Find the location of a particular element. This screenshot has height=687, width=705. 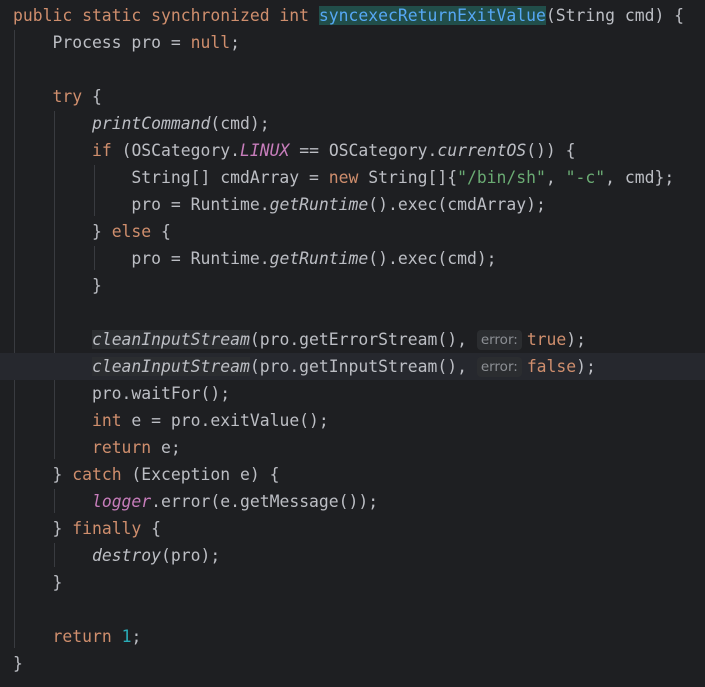

code-token: , cmd}; is located at coordinates (640, 177).